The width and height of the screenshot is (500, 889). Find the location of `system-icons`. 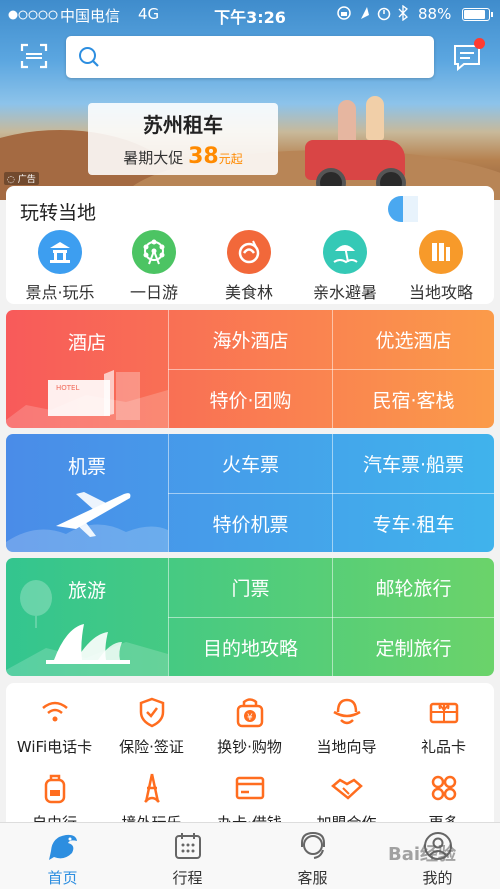

system-icons is located at coordinates (375, 14).